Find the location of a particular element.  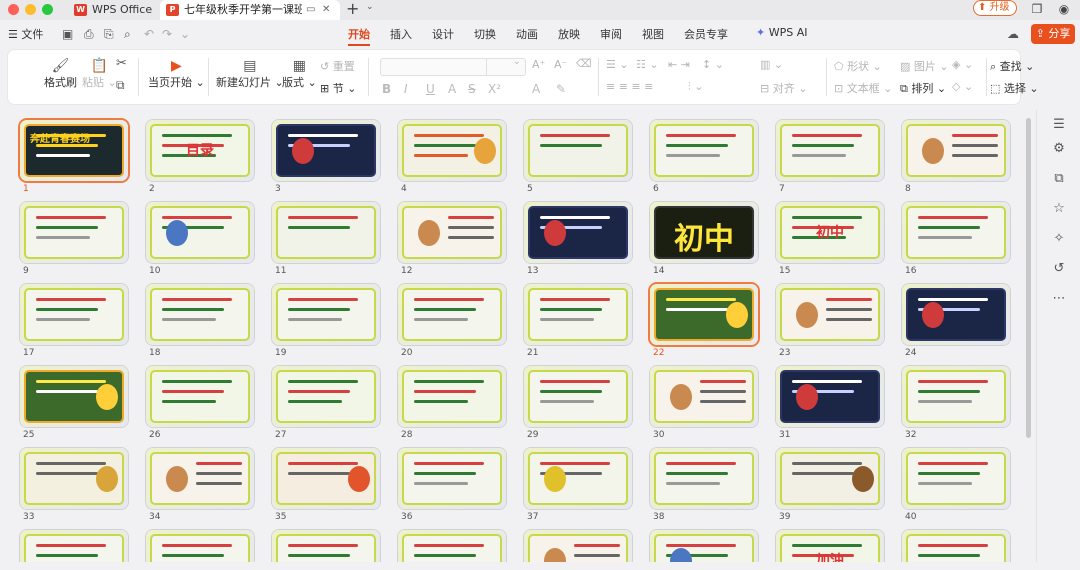

indent-icon: ⇤ ⇥ is located at coordinates (679, 64).